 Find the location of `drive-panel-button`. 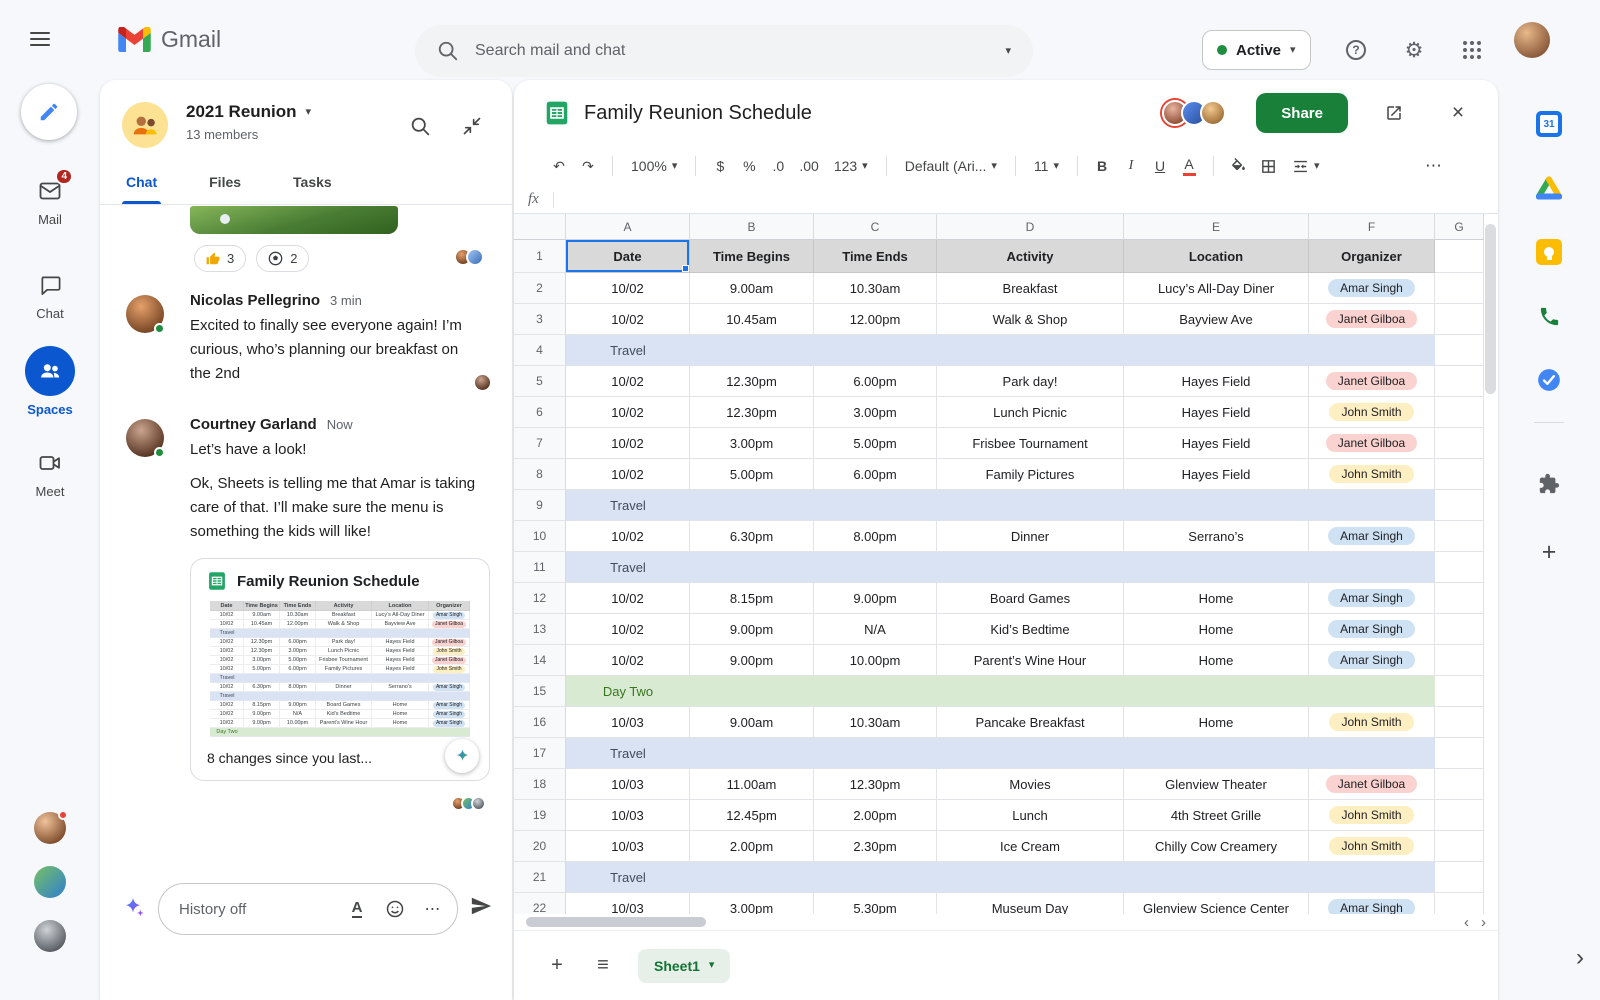

drive-panel-button is located at coordinates (1549, 188).